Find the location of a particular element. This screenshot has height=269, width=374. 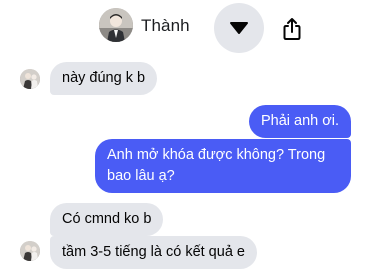

conversation-menu-button is located at coordinates (239, 28).